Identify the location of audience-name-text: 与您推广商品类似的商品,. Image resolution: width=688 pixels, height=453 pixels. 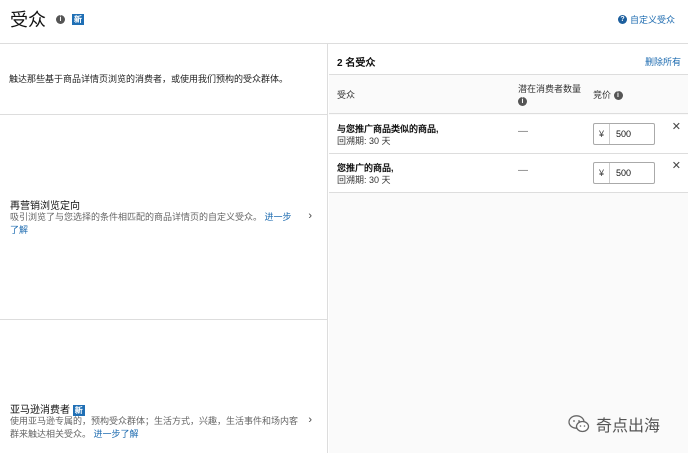
(388, 129).